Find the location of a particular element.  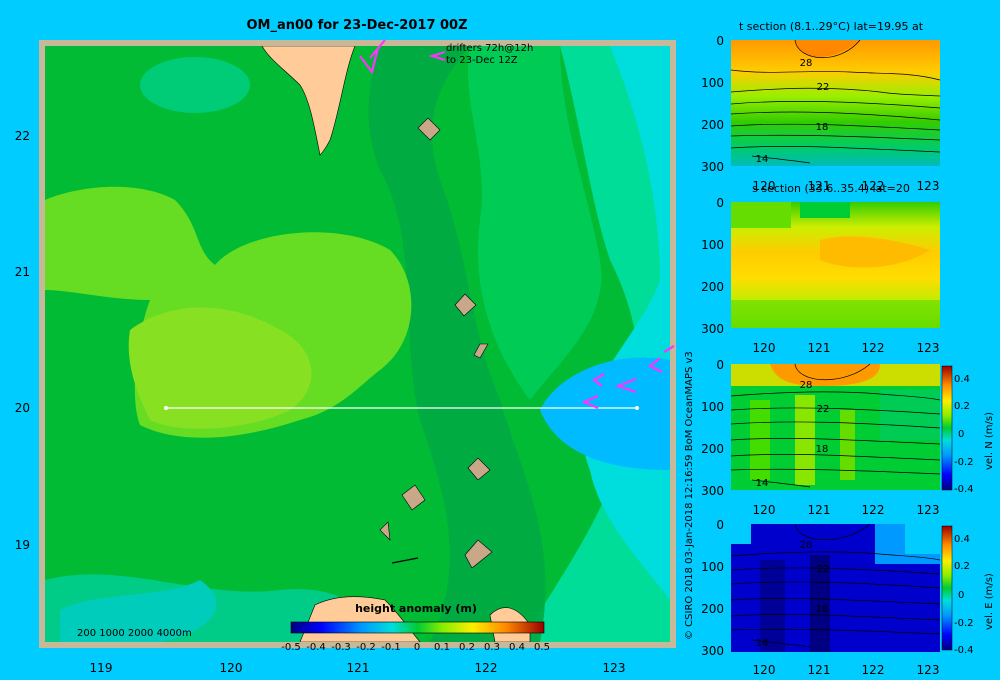

svg-text: 0.5 is located at coordinates (542, 647).